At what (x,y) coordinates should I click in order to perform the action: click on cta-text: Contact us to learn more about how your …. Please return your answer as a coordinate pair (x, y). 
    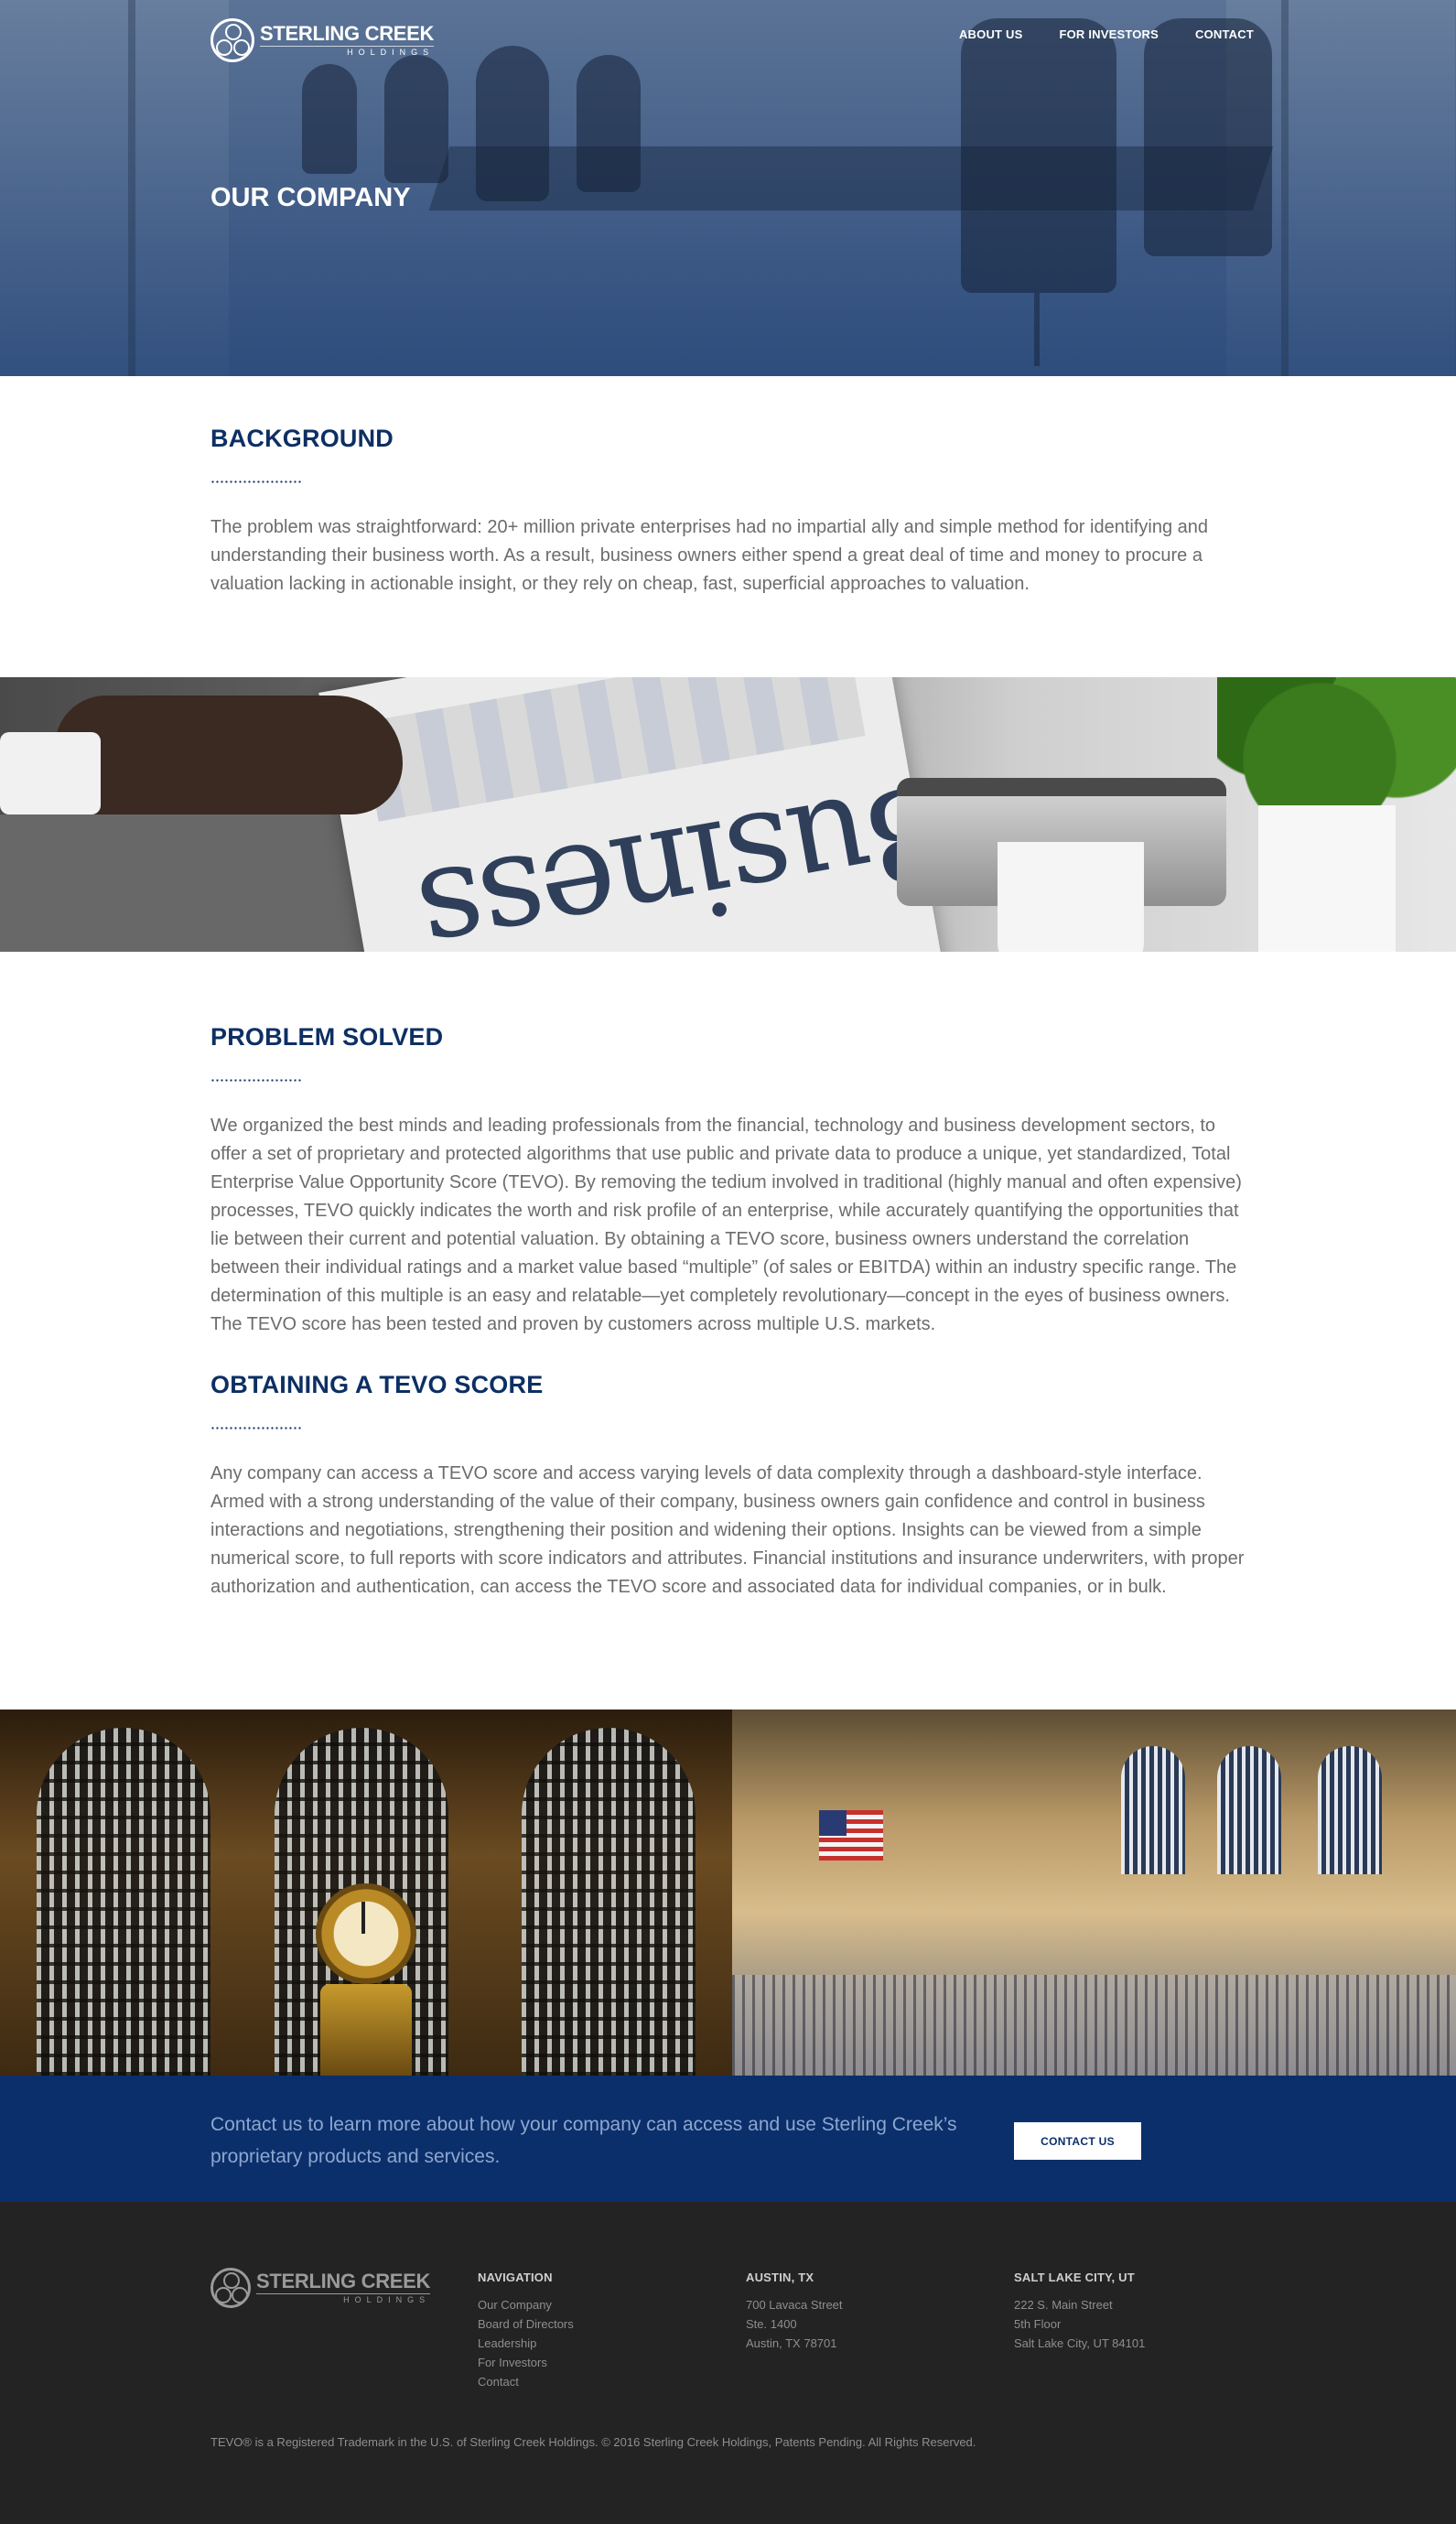
    Looking at the image, I should click on (583, 2140).